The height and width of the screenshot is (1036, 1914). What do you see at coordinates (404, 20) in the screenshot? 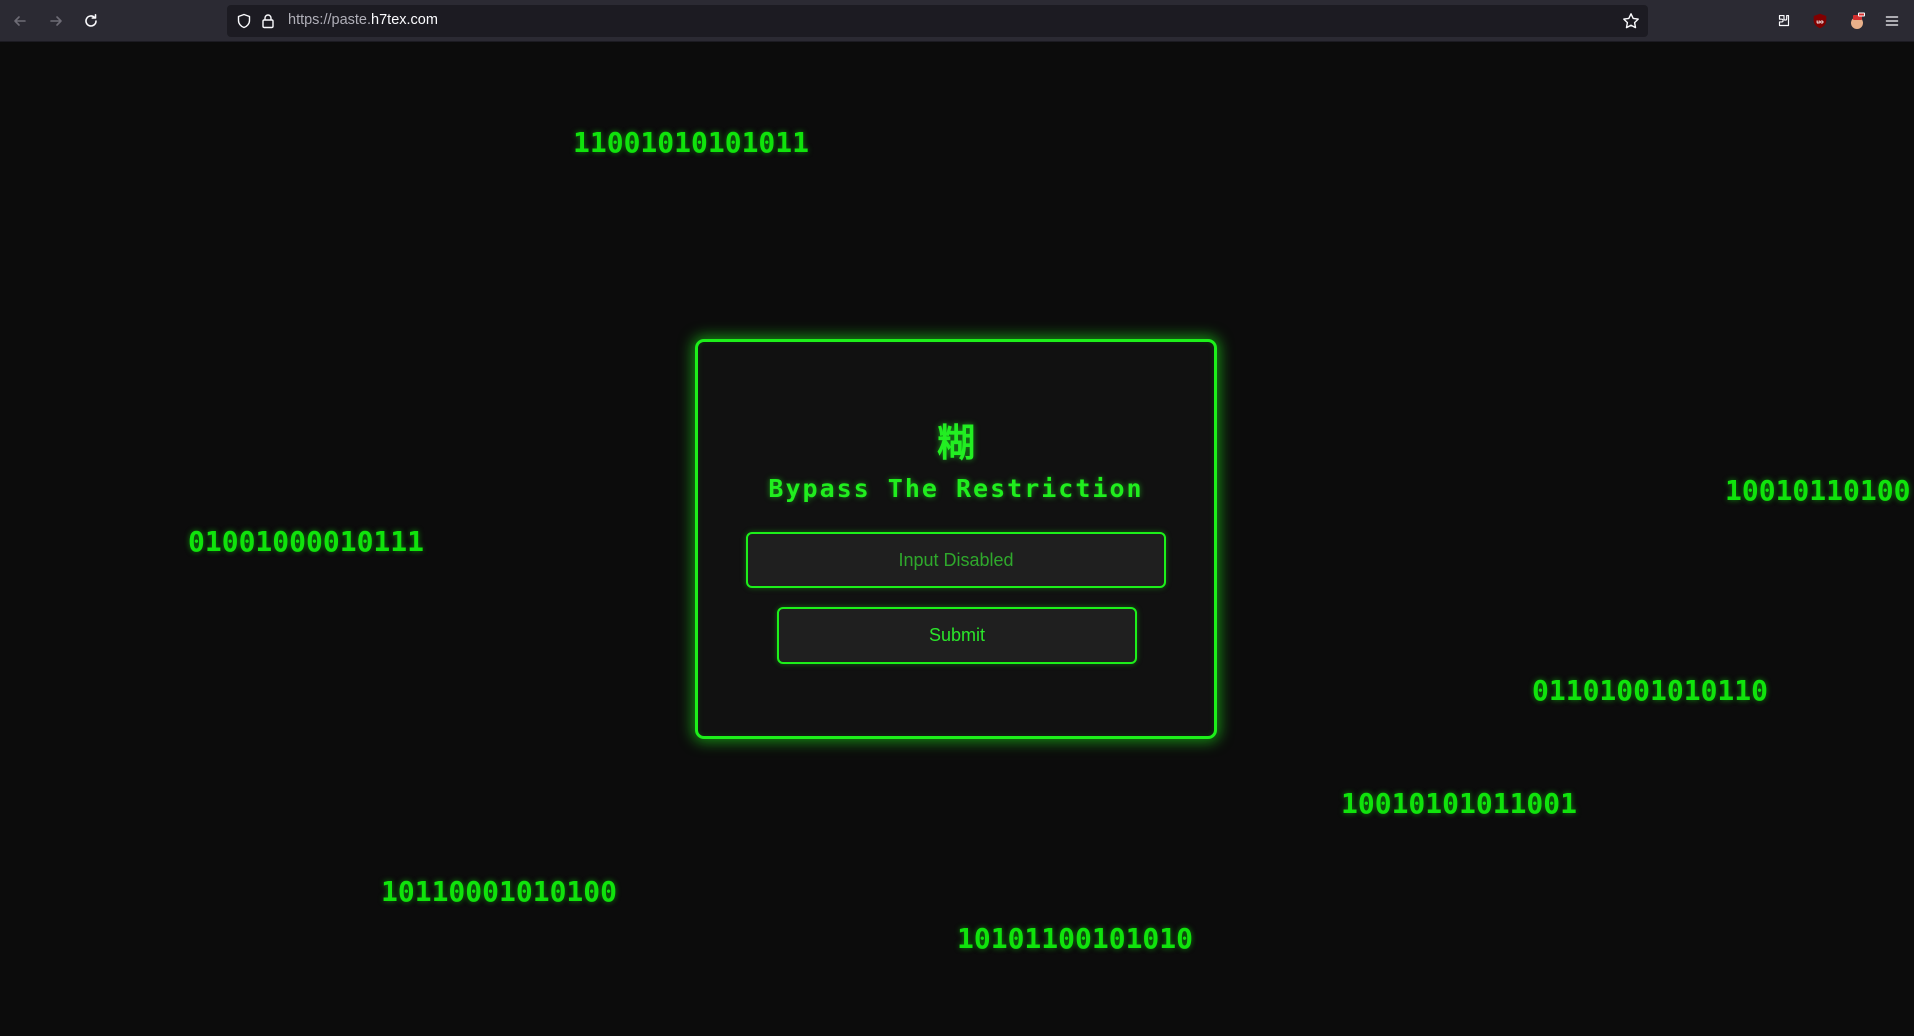
I see `url-domain: h7tex.com` at bounding box center [404, 20].